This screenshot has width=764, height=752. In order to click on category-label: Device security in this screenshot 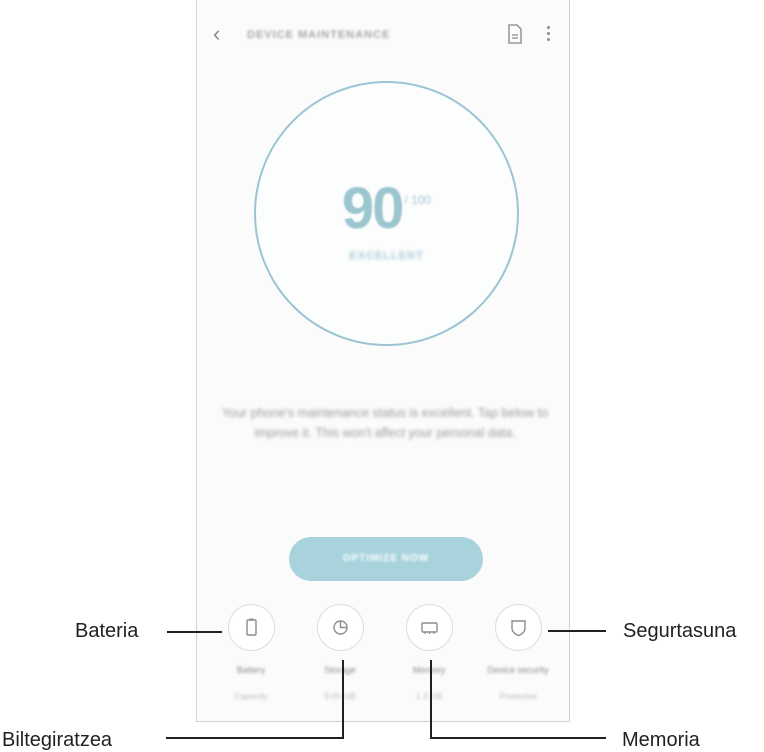, I will do `click(518, 670)`.